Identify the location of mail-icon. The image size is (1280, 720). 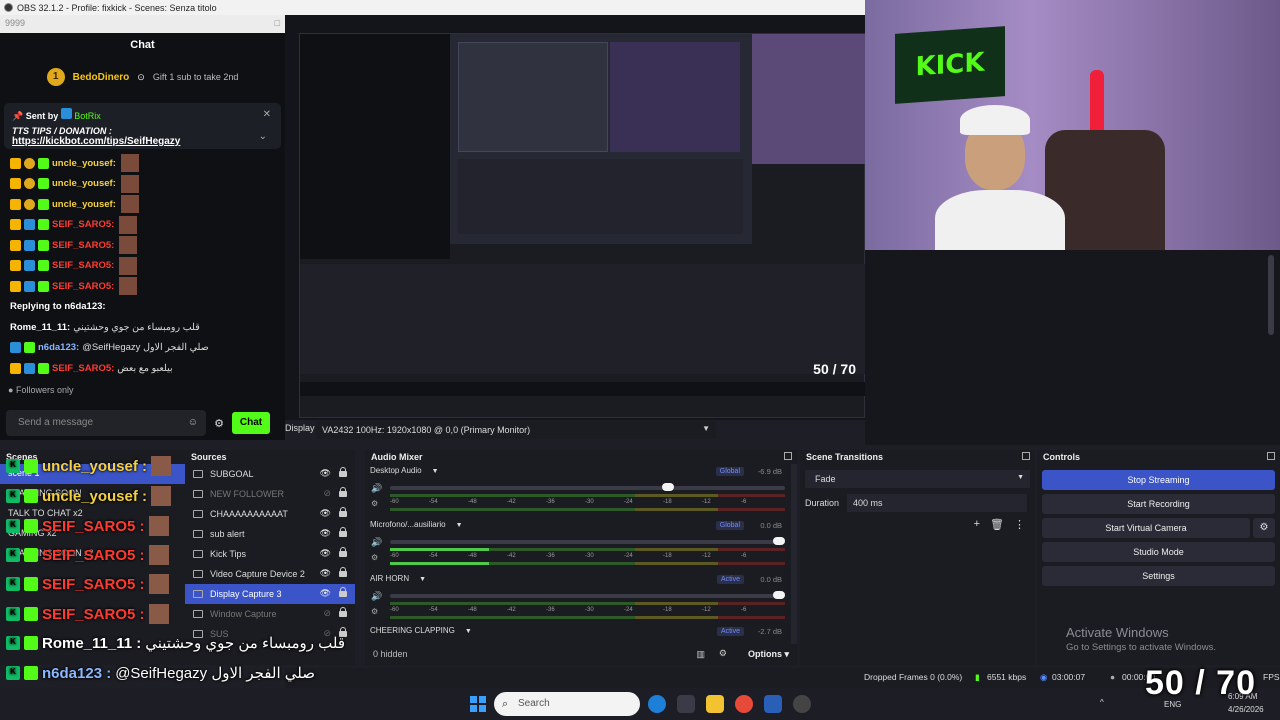
(773, 704).